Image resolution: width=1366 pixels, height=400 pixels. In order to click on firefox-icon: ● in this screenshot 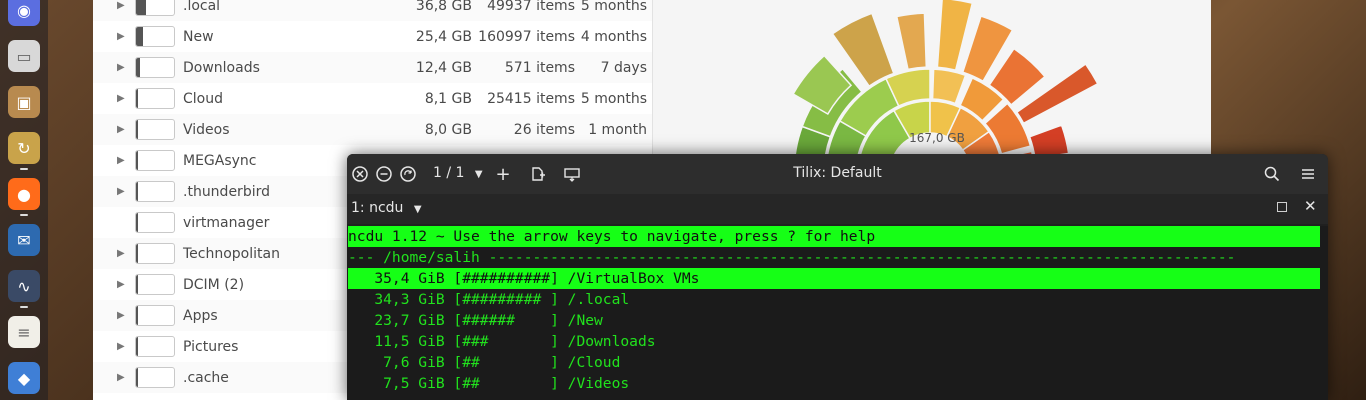, I will do `click(24, 194)`.